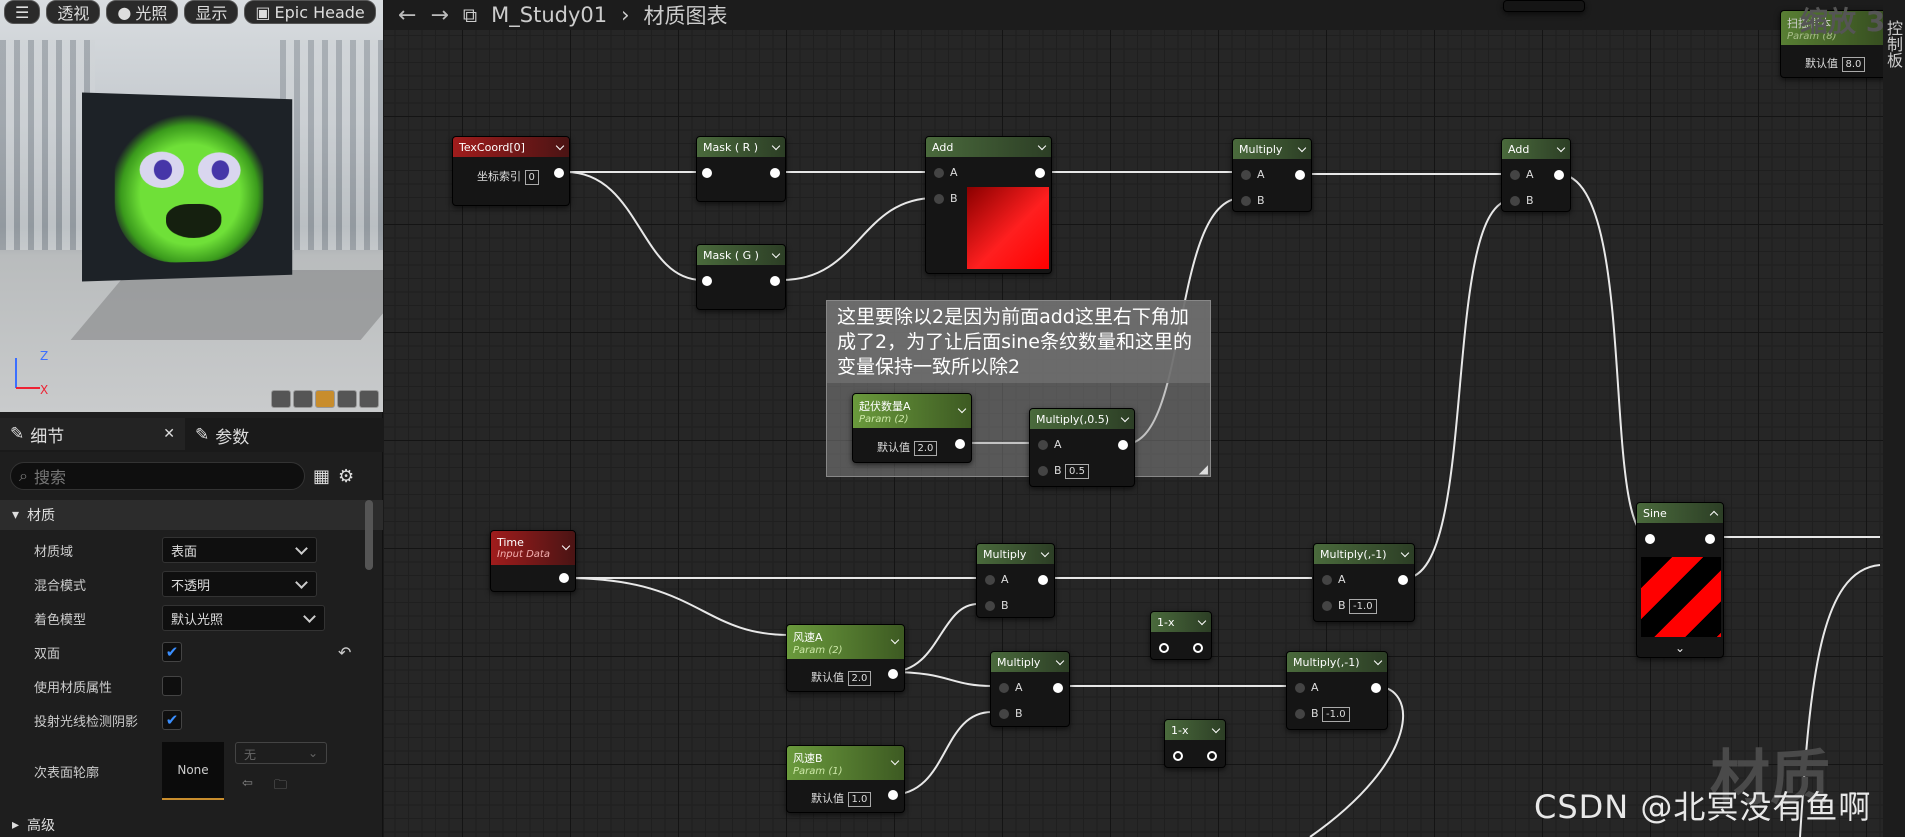  I want to click on material-attributes-checkbox, so click(172, 686).